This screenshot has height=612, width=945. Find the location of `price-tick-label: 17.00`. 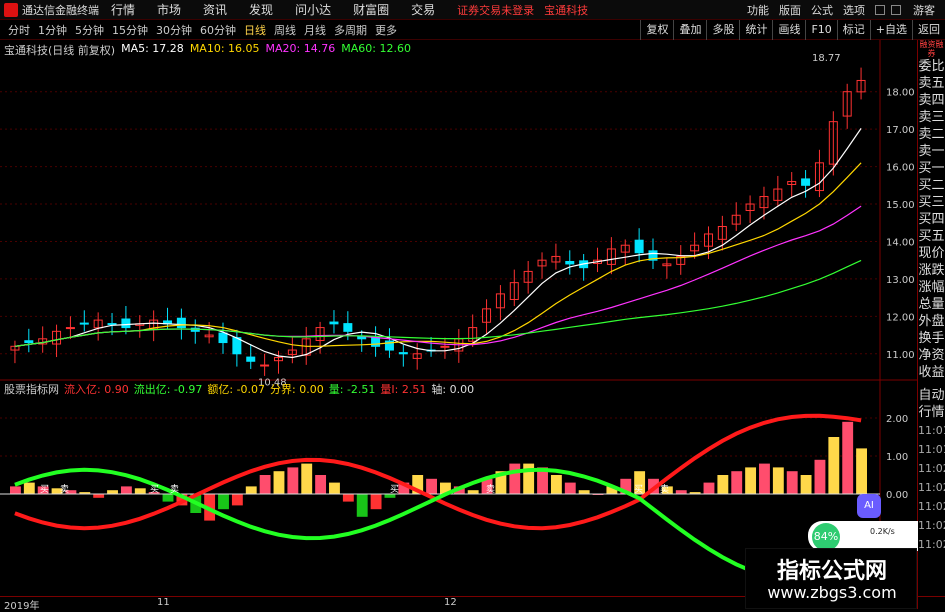

price-tick-label: 17.00 is located at coordinates (900, 130).